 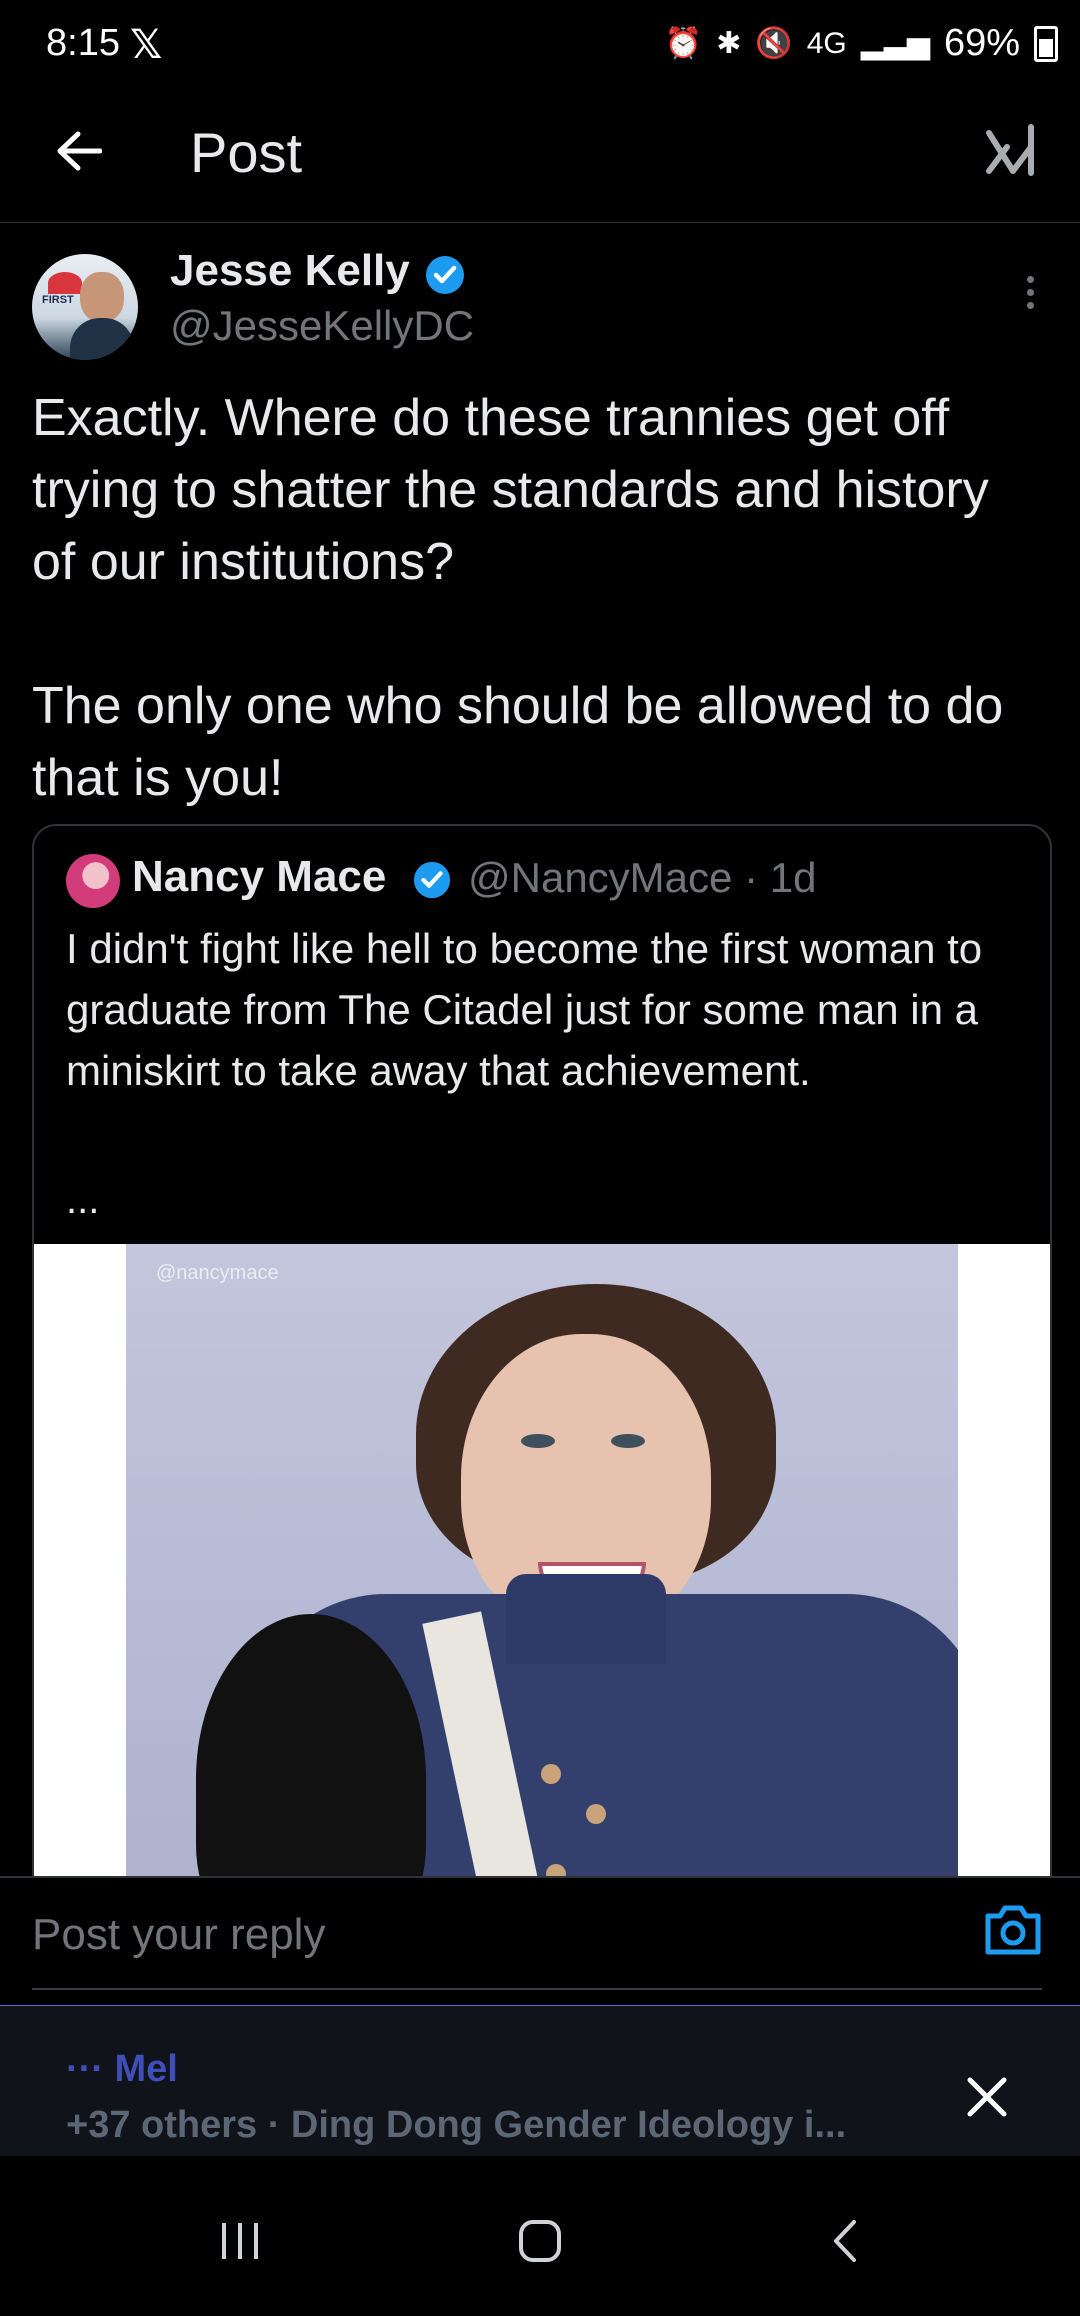 I want to click on status-bar: 8:15 𝕏 ⏰ ✱ 🔇 4G ▂▃▅ 69%, so click(x=540, y=48).